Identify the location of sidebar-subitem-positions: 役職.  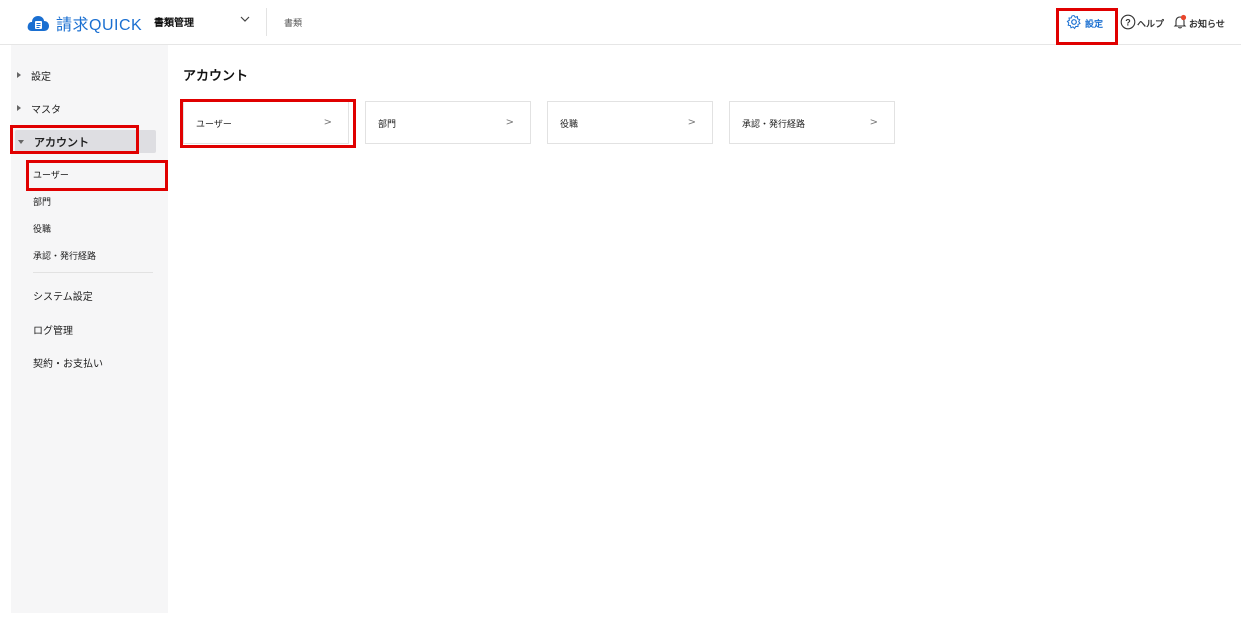
(42, 228).